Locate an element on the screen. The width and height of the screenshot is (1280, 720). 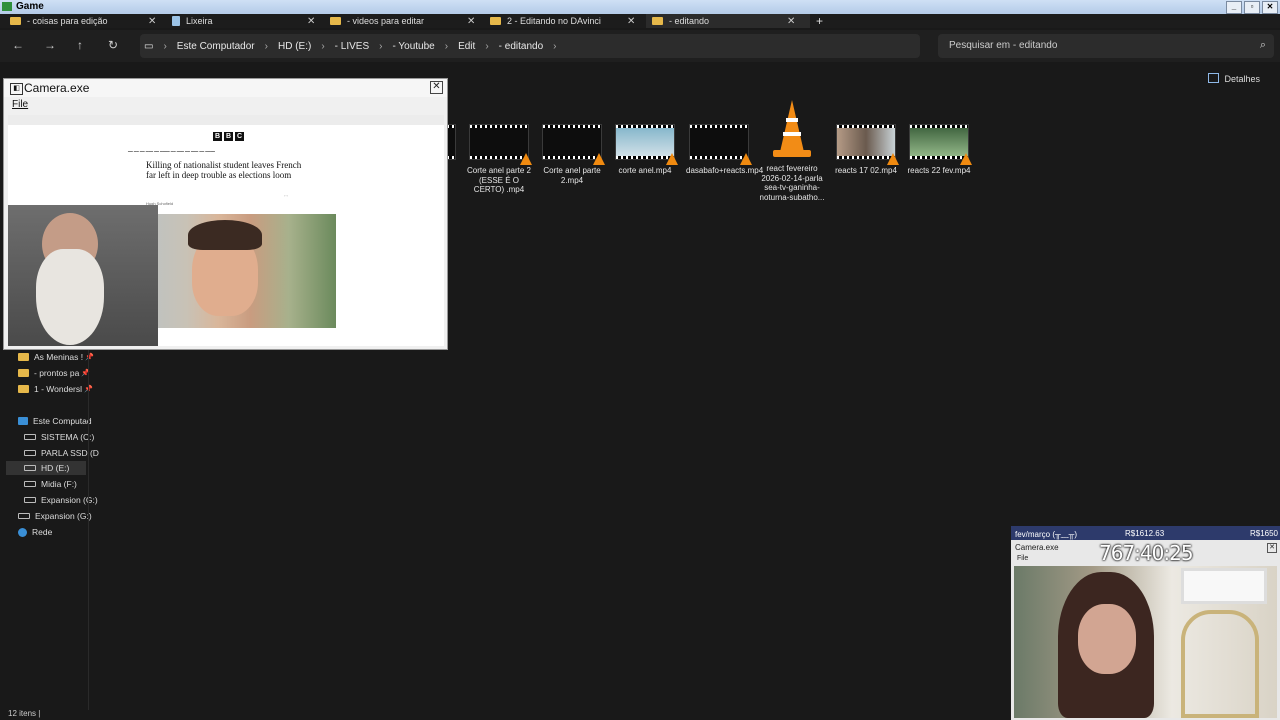
stream-timer: 767:40:25 is located at coordinates (1146, 553).